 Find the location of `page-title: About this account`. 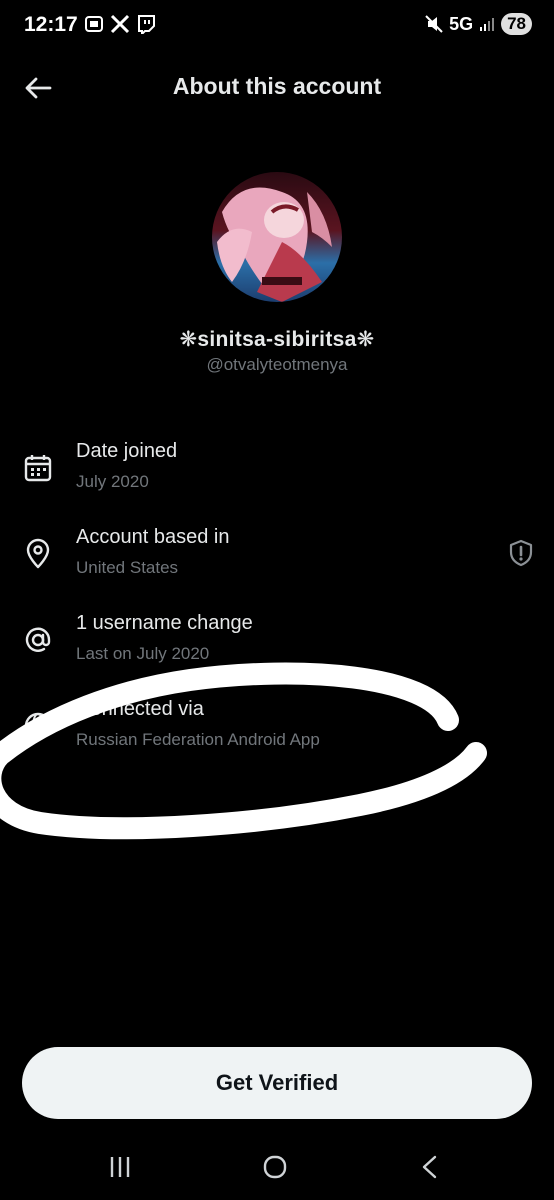

page-title: About this account is located at coordinates (277, 86).